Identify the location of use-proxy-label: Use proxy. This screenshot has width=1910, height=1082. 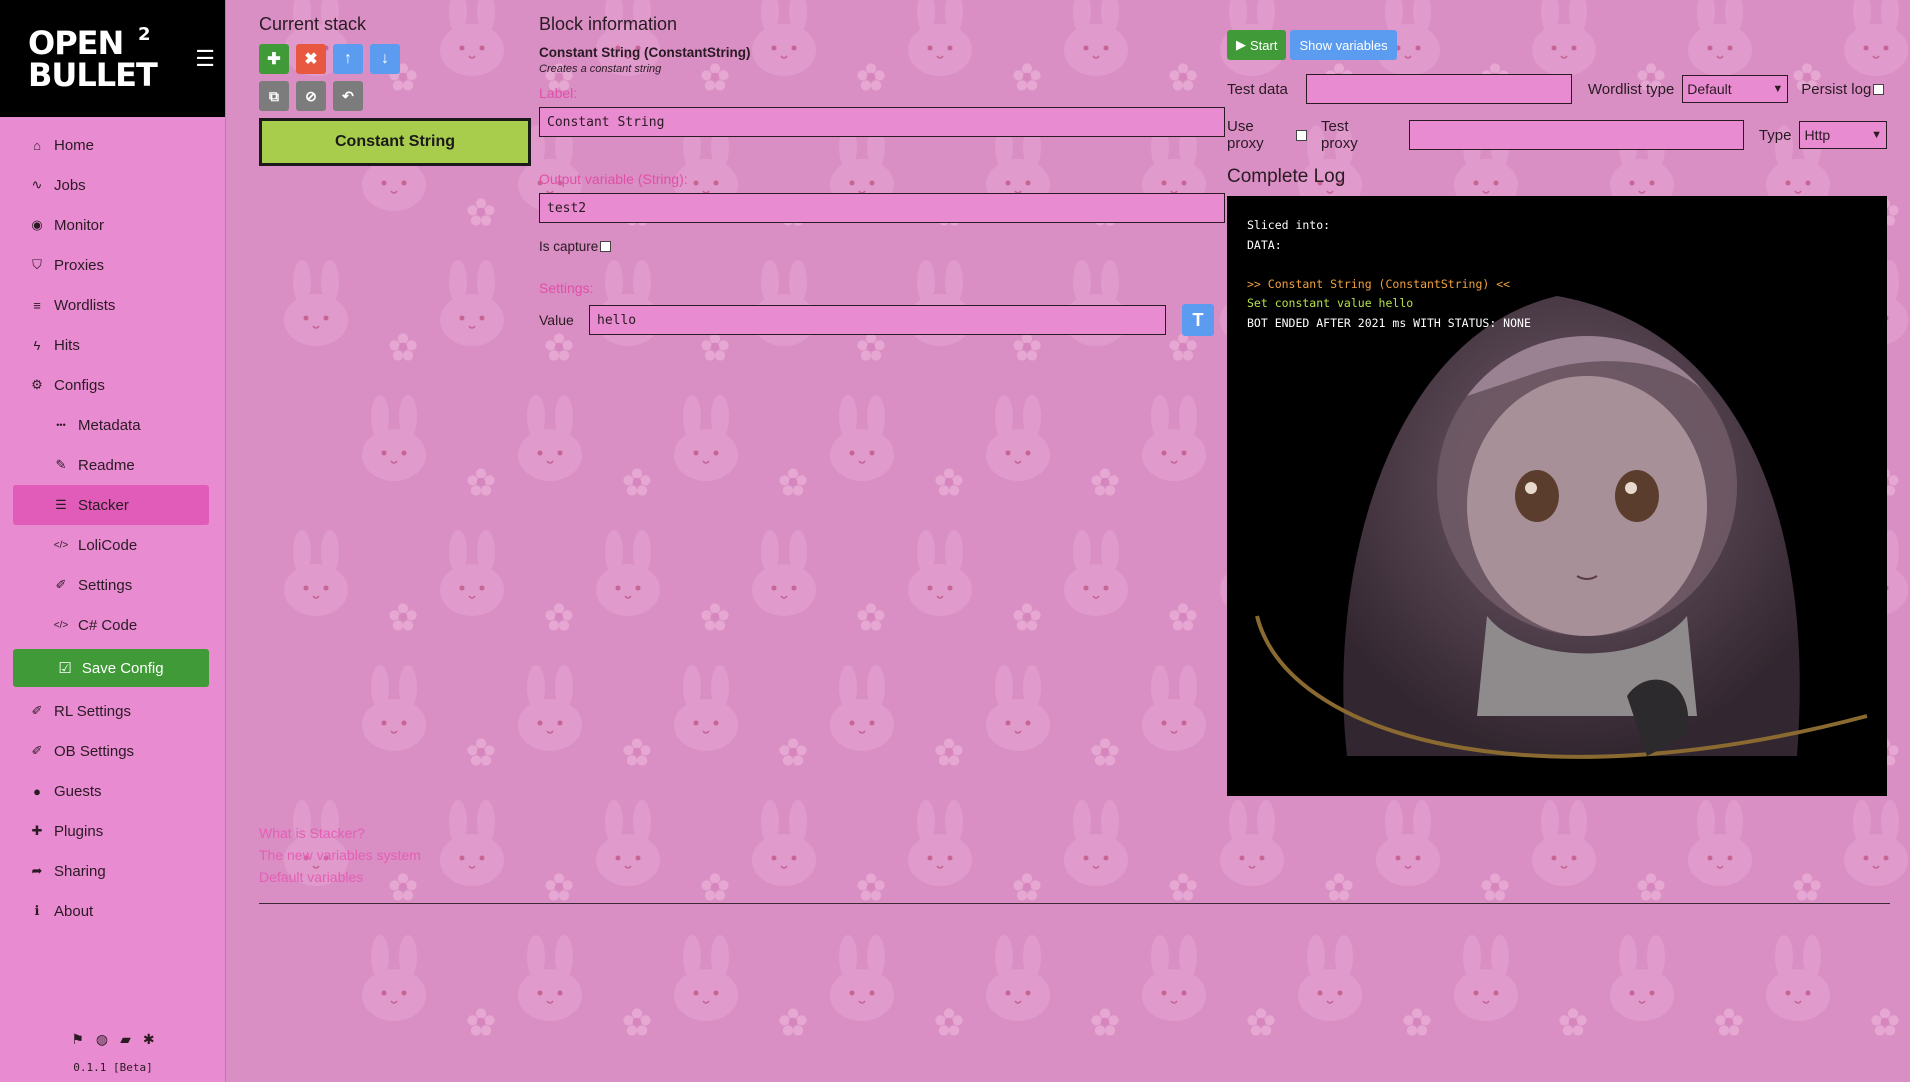
(1245, 135).